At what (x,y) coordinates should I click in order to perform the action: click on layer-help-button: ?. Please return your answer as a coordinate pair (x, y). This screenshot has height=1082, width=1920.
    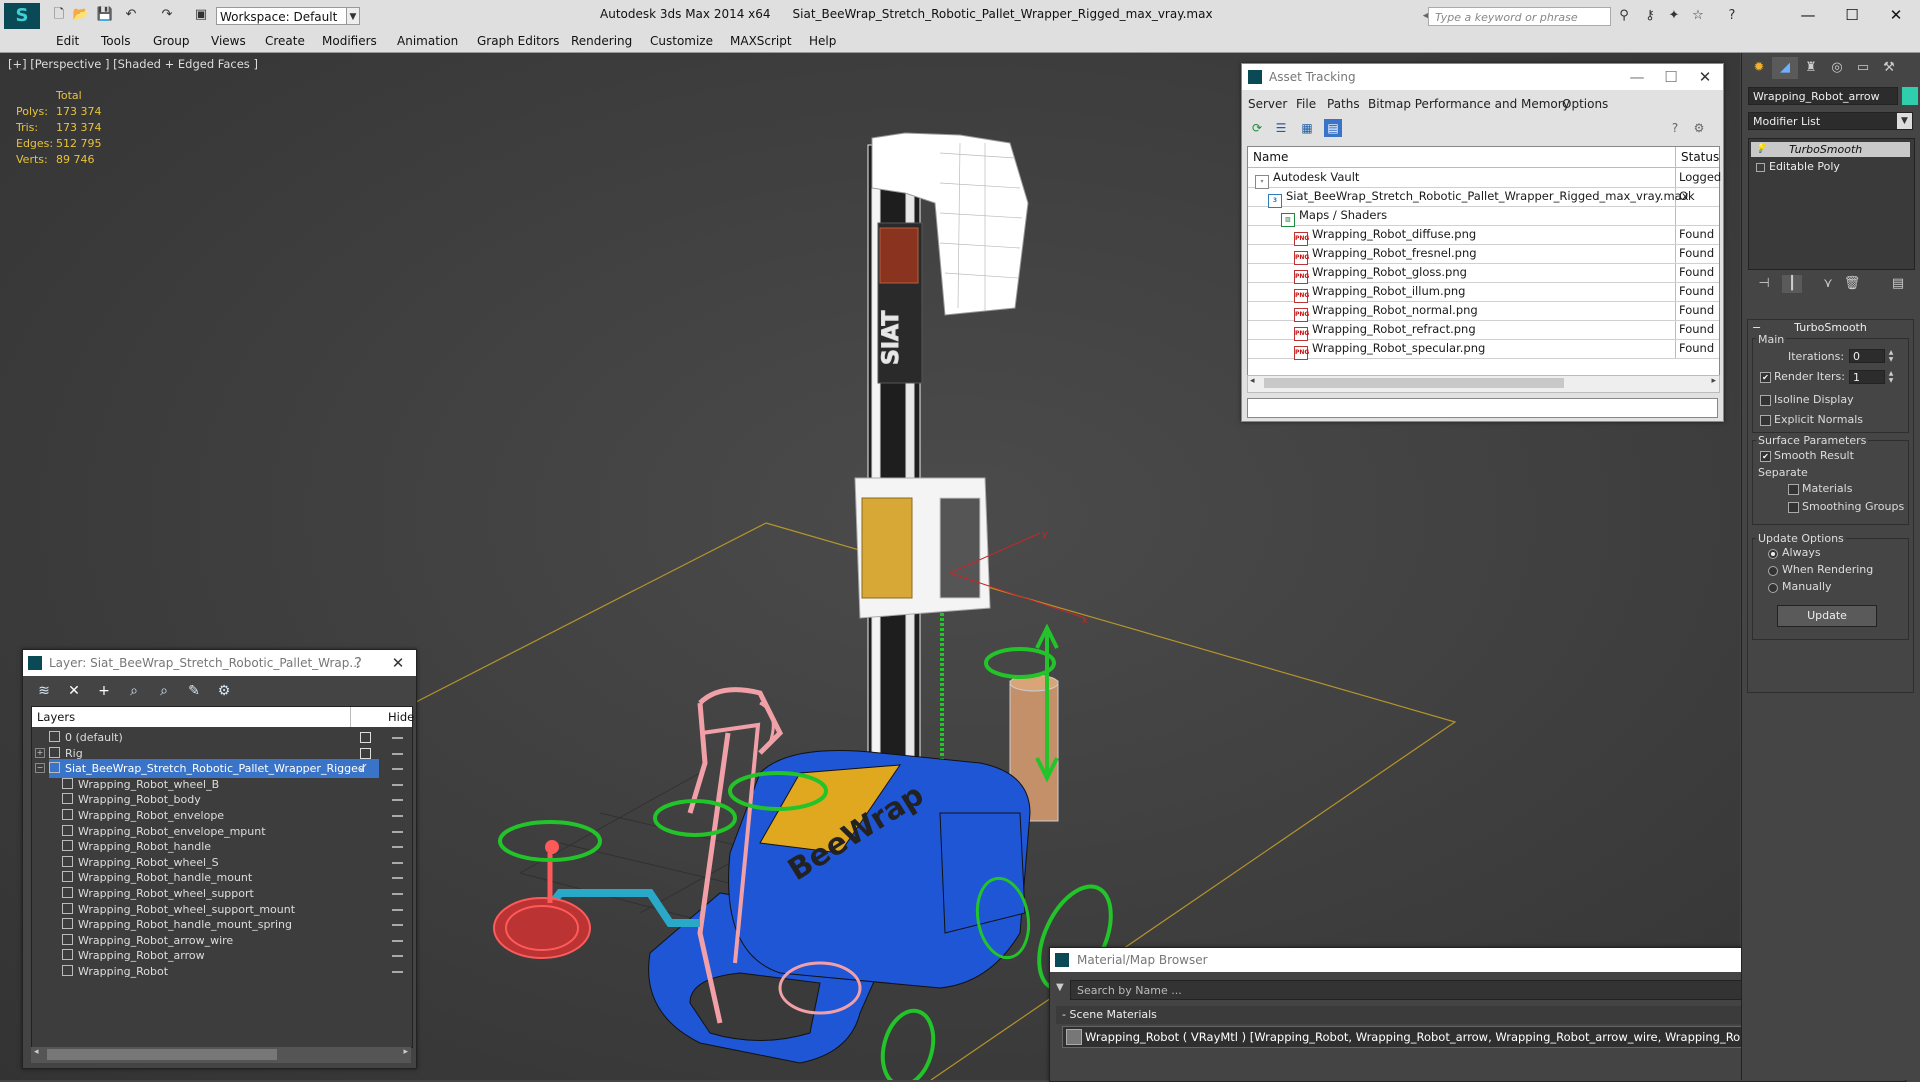
    Looking at the image, I should click on (358, 663).